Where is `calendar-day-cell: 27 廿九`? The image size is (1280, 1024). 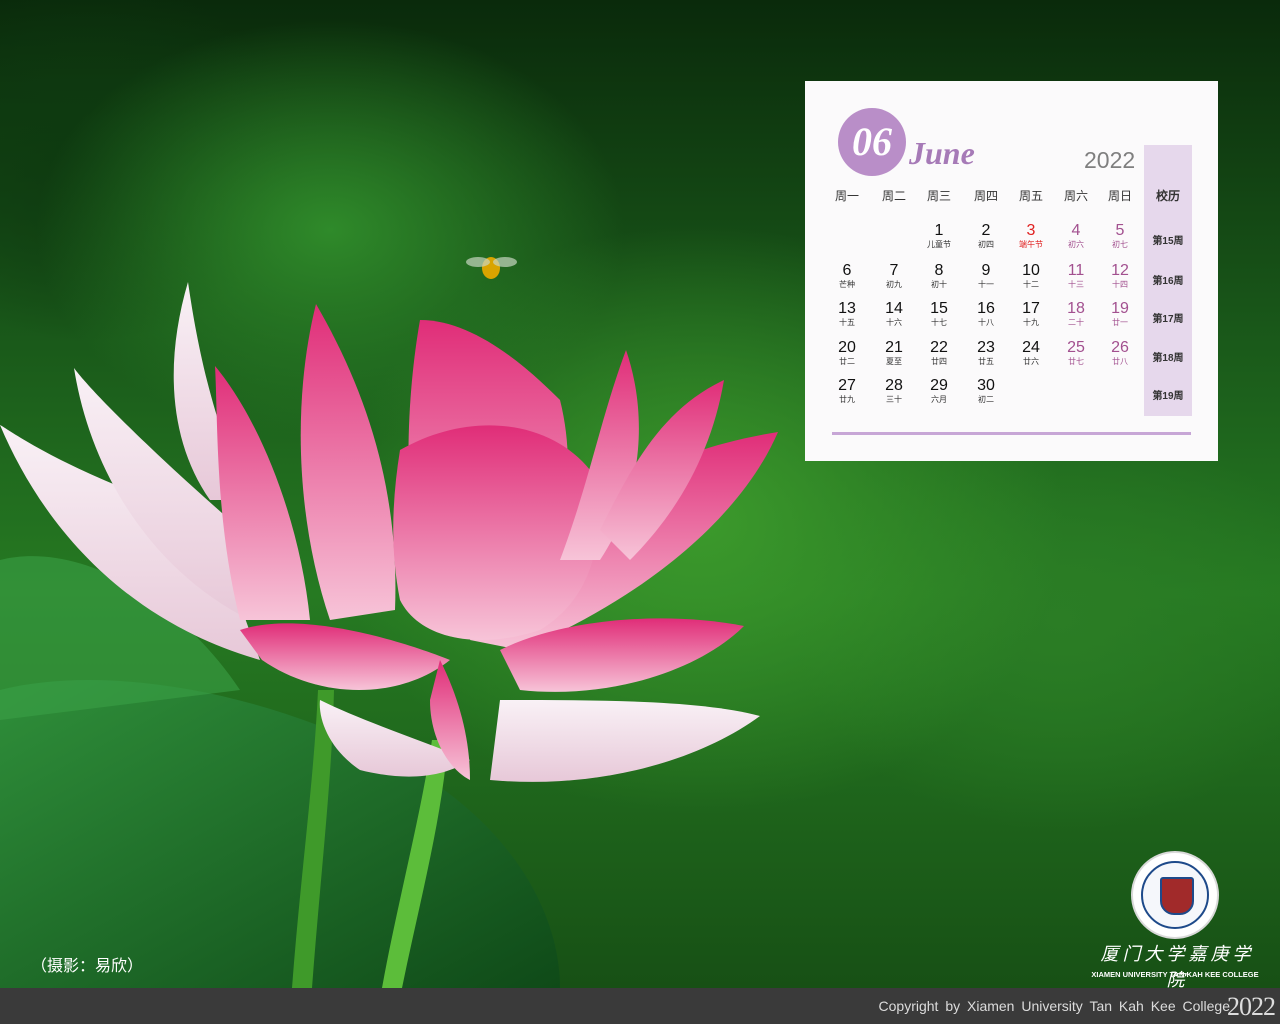 calendar-day-cell: 27 廿九 is located at coordinates (847, 391).